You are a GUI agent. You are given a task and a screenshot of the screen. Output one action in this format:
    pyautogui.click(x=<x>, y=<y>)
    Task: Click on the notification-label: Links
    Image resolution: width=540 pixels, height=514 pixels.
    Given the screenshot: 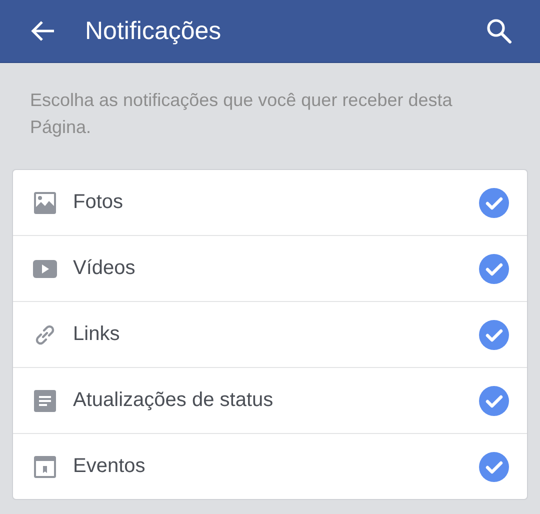 What is the action you would take?
    pyautogui.click(x=97, y=334)
    